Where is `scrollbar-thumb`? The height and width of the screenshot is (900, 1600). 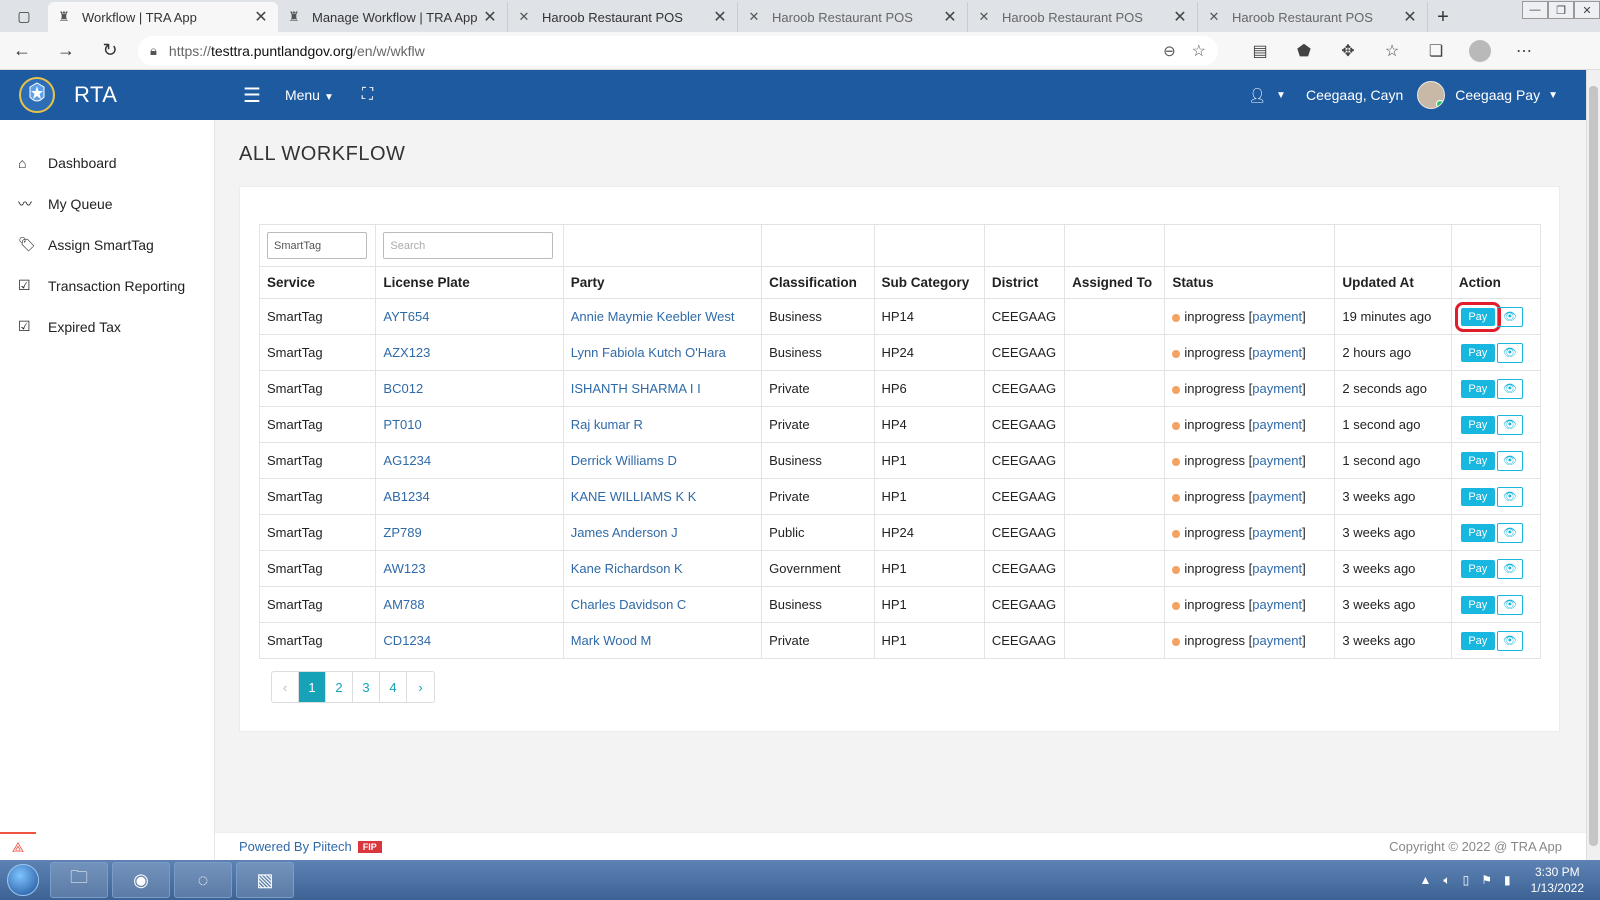 scrollbar-thumb is located at coordinates (1593, 466).